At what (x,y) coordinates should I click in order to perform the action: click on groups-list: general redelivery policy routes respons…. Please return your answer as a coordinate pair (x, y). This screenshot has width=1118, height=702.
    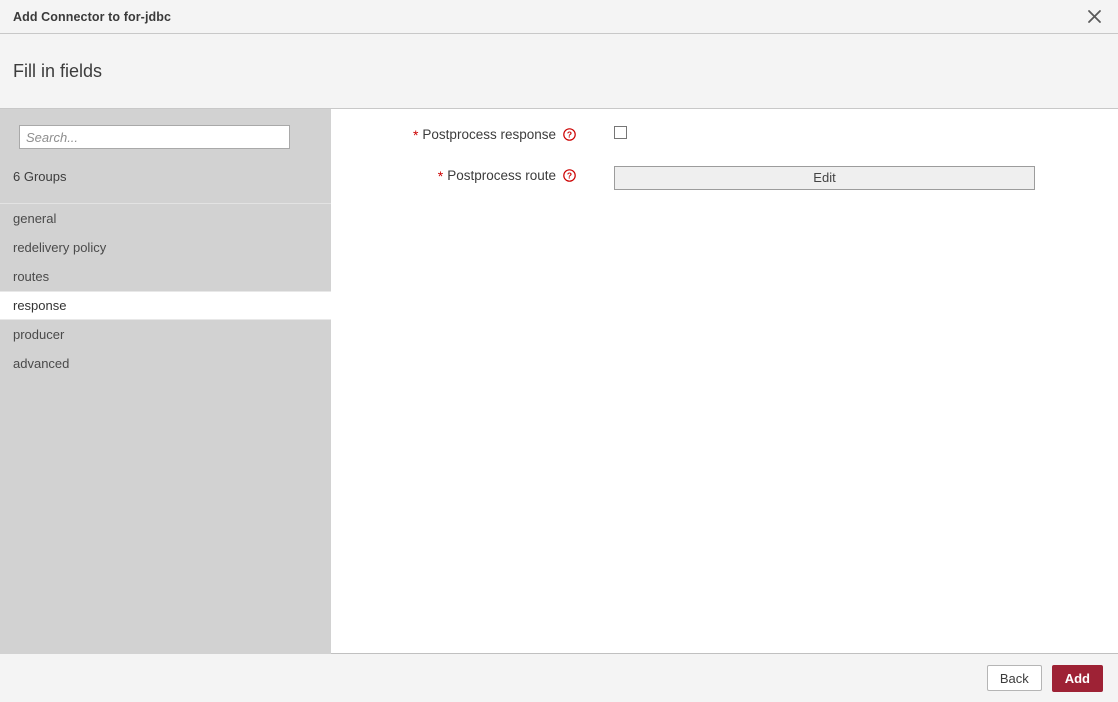
    Looking at the image, I should click on (165, 290).